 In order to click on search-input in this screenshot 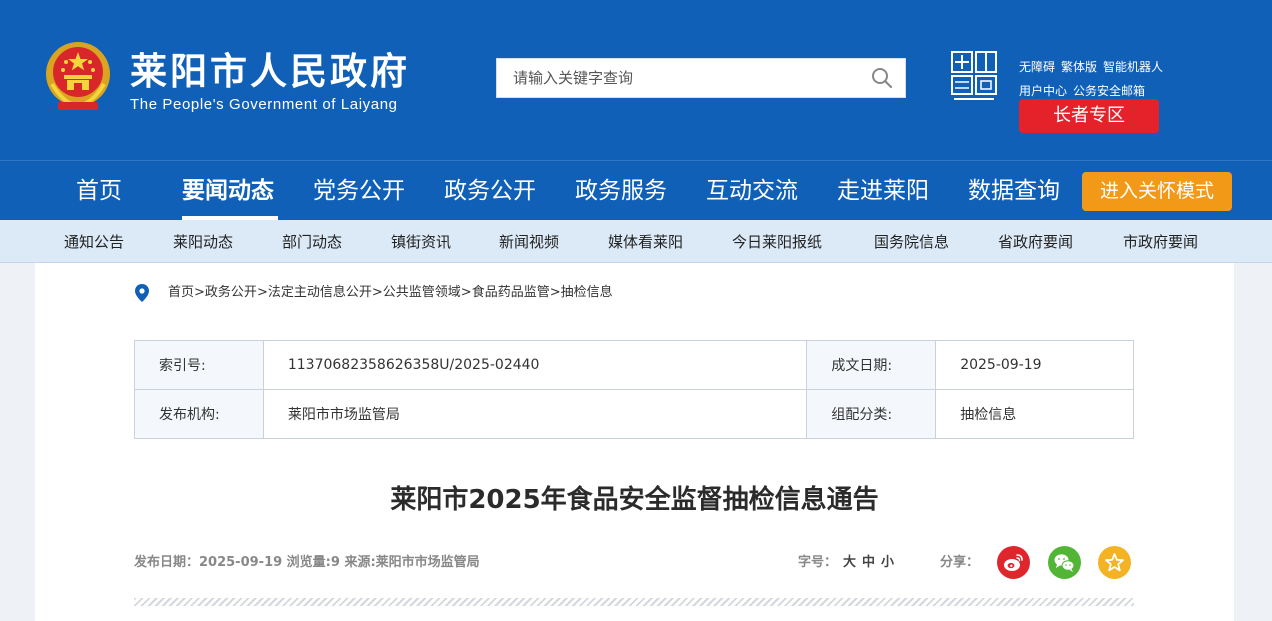, I will do `click(677, 78)`.